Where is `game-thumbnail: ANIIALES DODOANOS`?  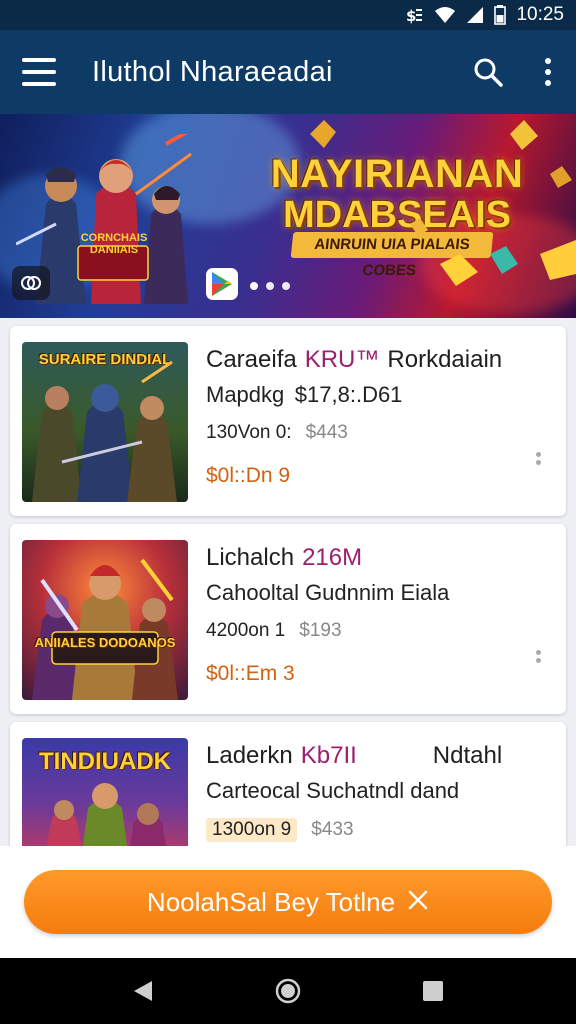 game-thumbnail: ANIIALES DODOANOS is located at coordinates (105, 620).